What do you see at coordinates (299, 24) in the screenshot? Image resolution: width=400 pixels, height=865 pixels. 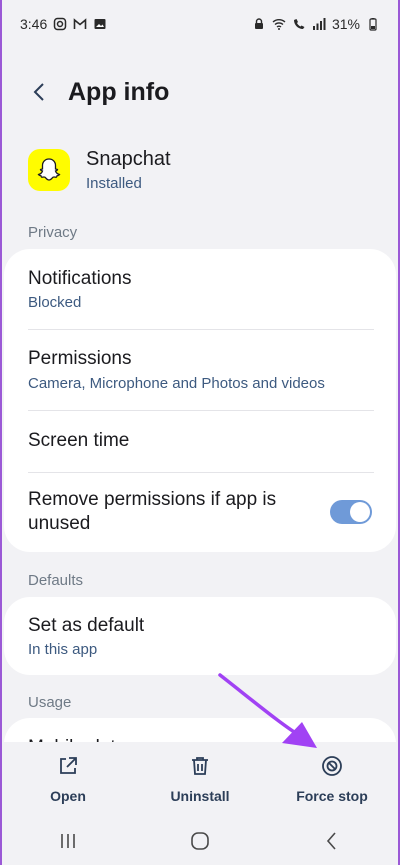 I see `wifi-calling-icon` at bounding box center [299, 24].